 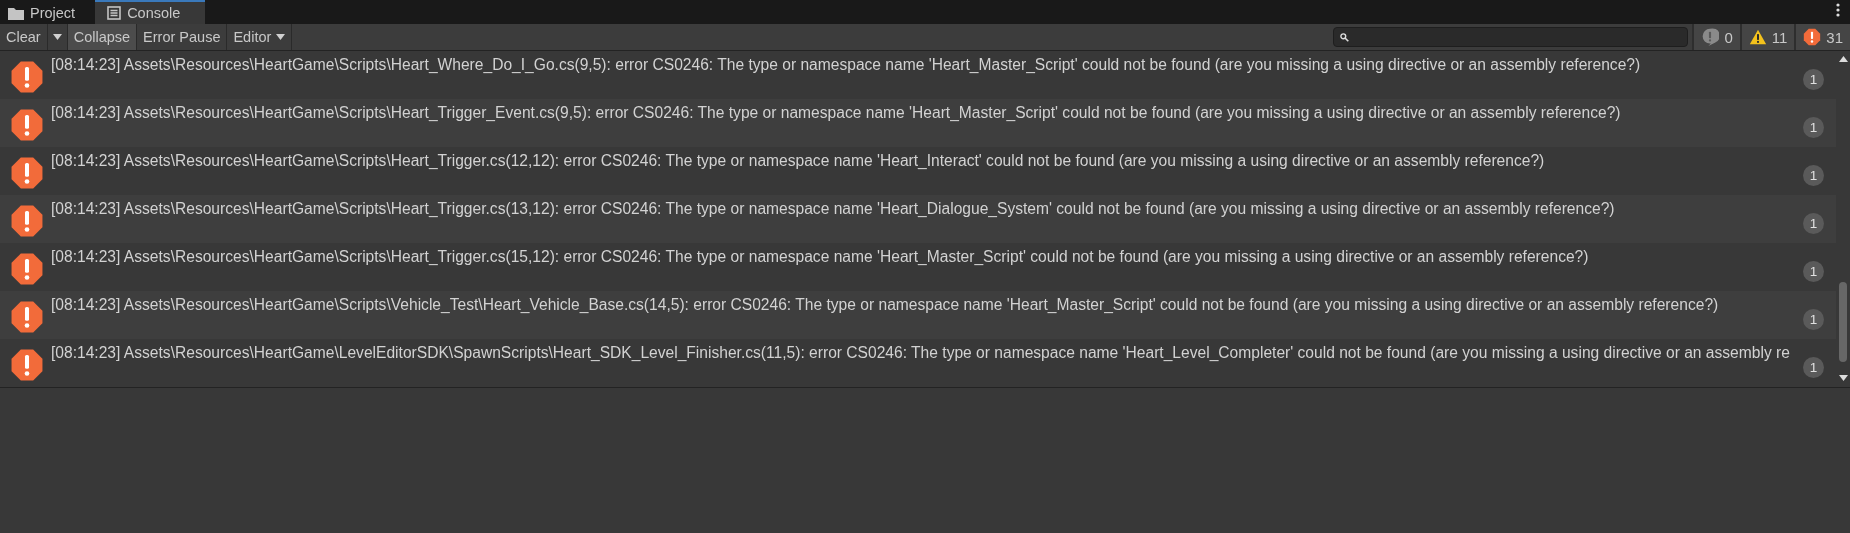 I want to click on counter-toggle: 31, so click(x=1822, y=37).